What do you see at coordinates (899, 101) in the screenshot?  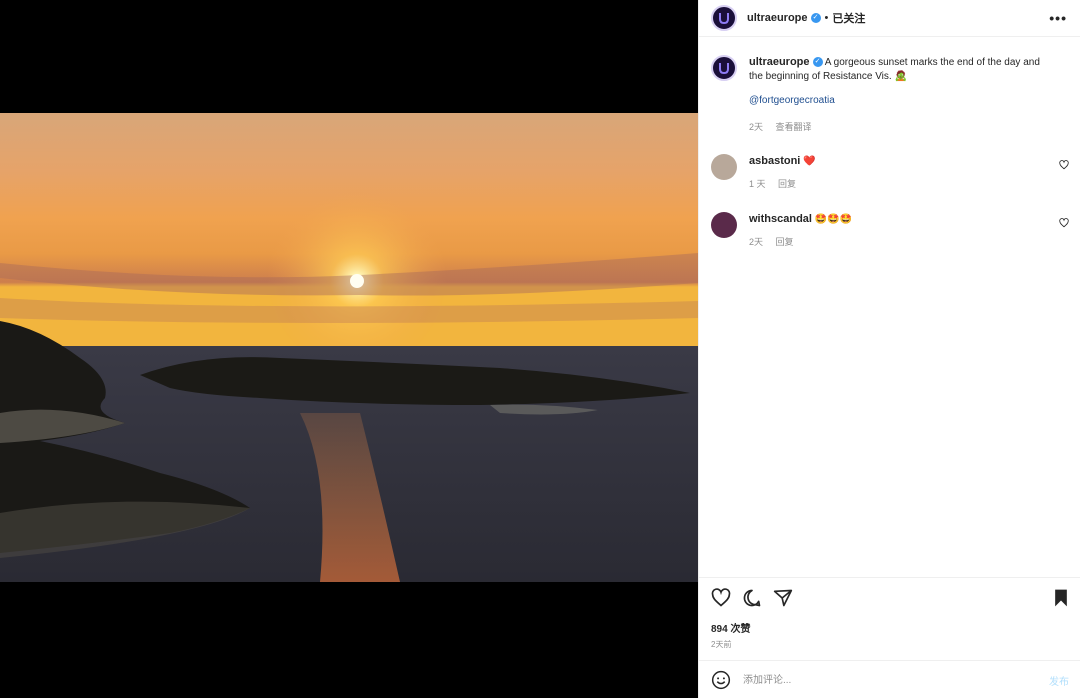 I see `mention-link: @fortgeorgecroatia` at bounding box center [899, 101].